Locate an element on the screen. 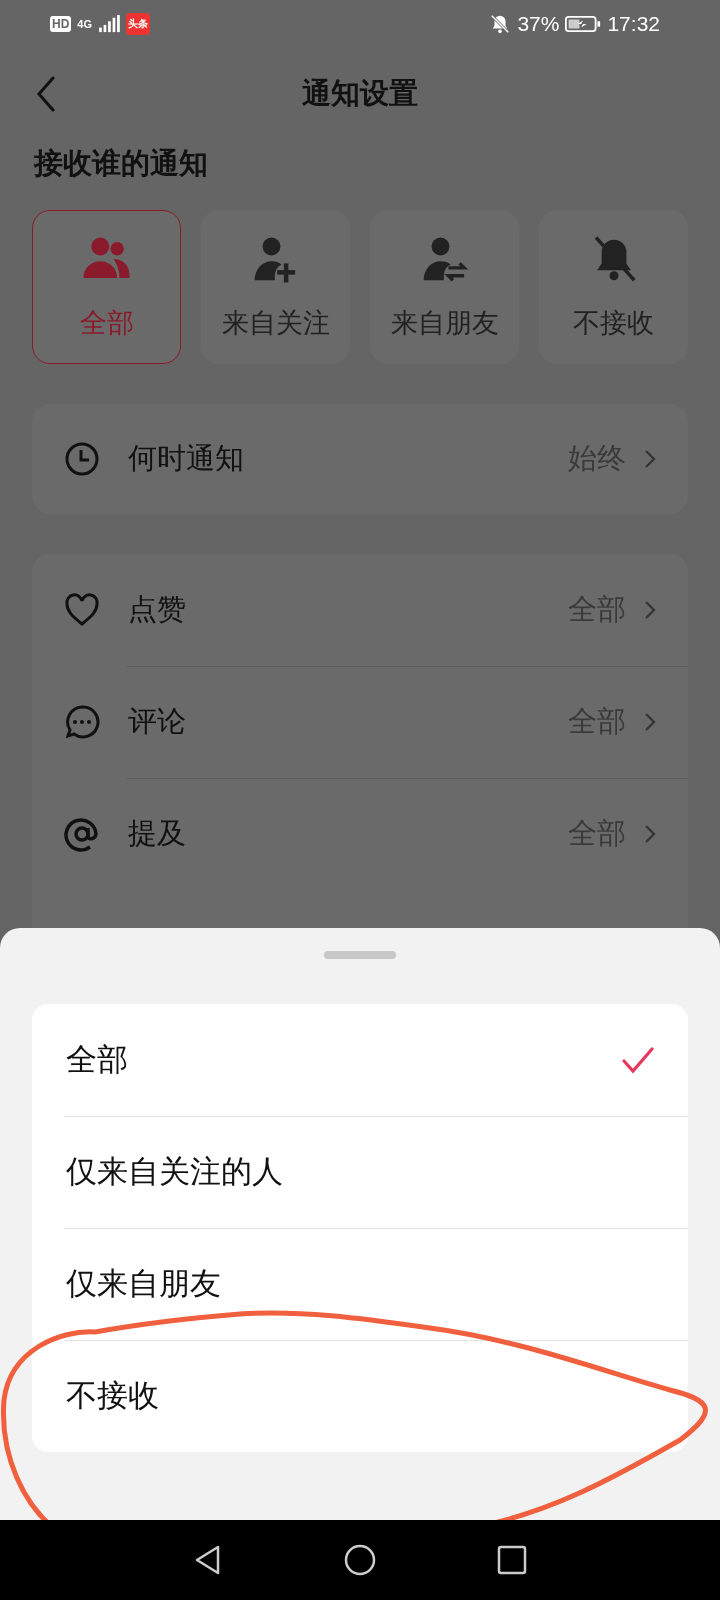 The width and height of the screenshot is (720, 1600). heart-icon is located at coordinates (82, 610).